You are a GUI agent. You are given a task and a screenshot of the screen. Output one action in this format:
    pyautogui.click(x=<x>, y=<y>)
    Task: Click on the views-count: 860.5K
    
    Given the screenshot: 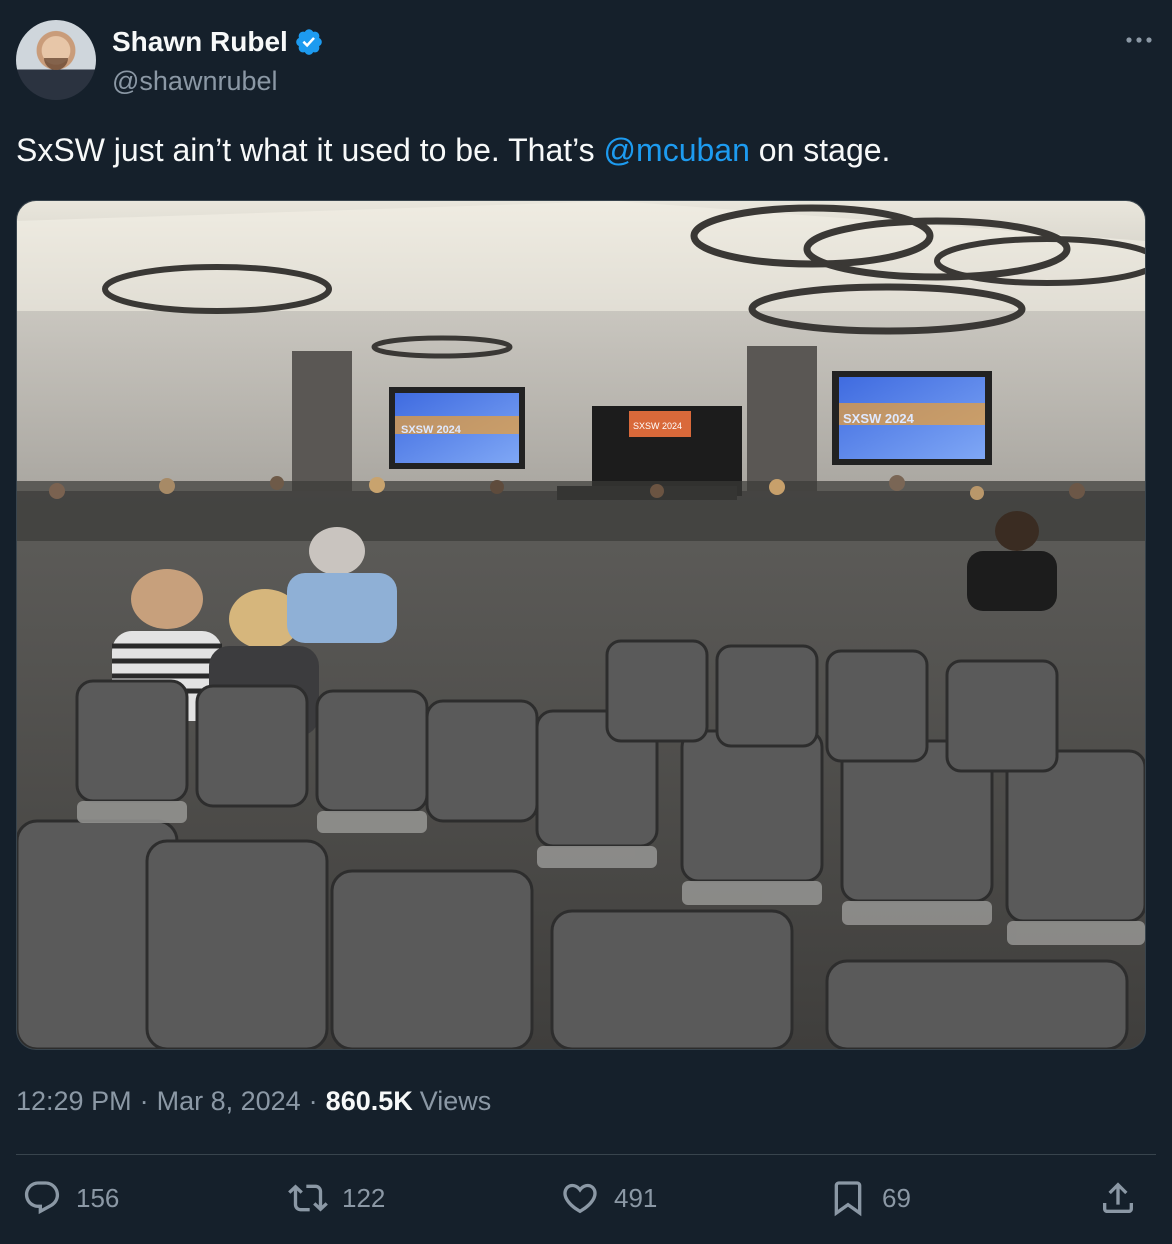 What is the action you would take?
    pyautogui.click(x=369, y=1101)
    